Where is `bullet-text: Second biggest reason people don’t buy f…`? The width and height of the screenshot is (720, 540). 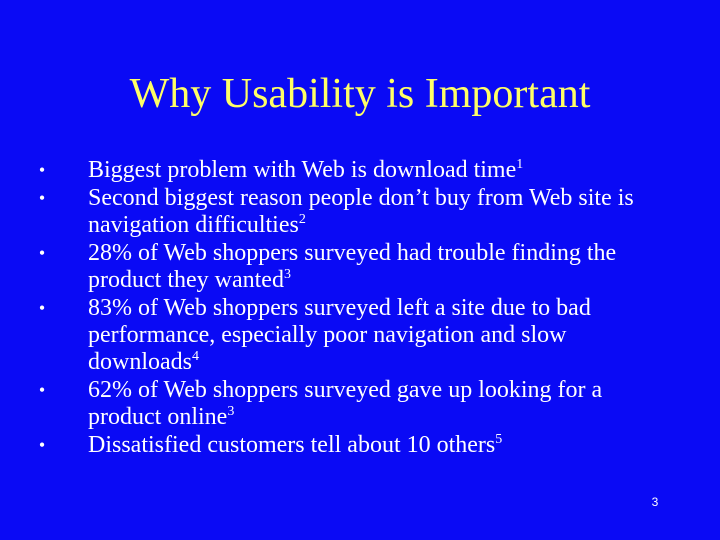
bullet-text: Second biggest reason people don’t buy f… is located at coordinates (361, 211).